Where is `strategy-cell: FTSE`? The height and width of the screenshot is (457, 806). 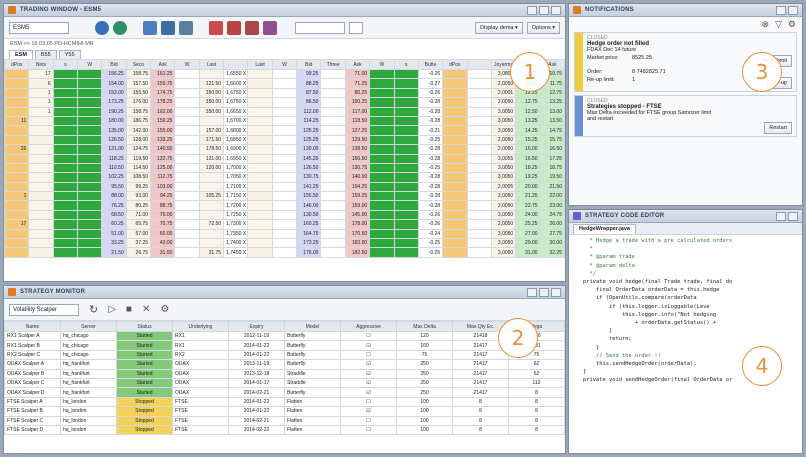 strategy-cell: FTSE is located at coordinates (200, 411).